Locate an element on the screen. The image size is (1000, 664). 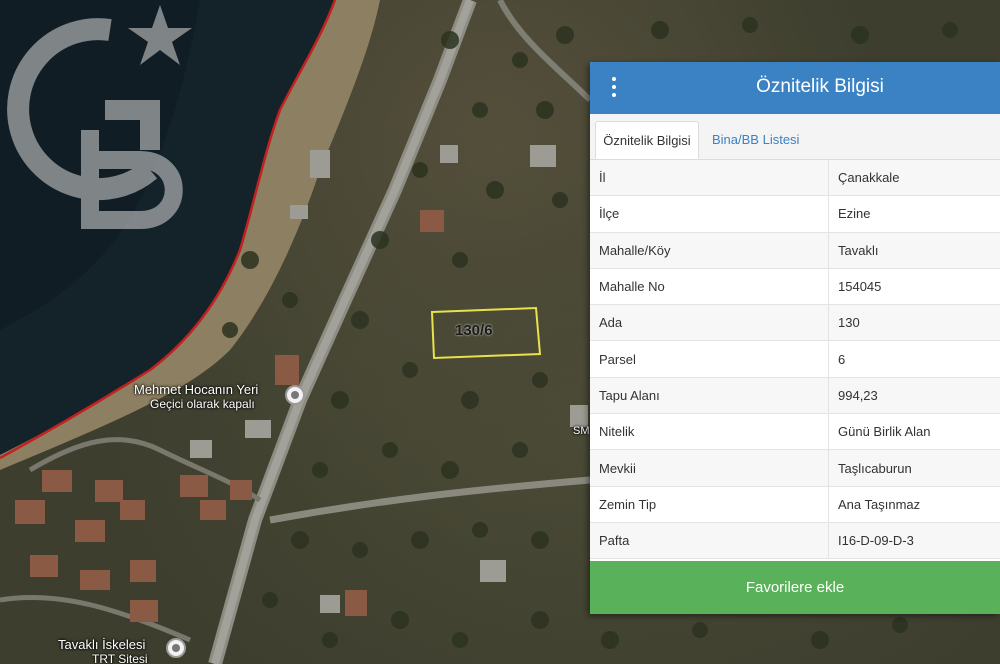
attribute-value: 6 is located at coordinates (842, 359).